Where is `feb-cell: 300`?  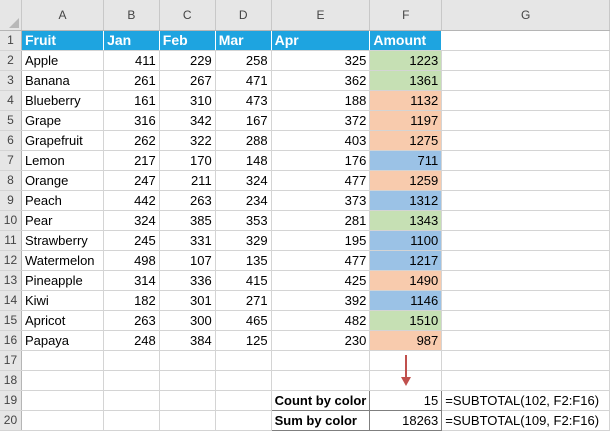
feb-cell: 300 is located at coordinates (187, 320).